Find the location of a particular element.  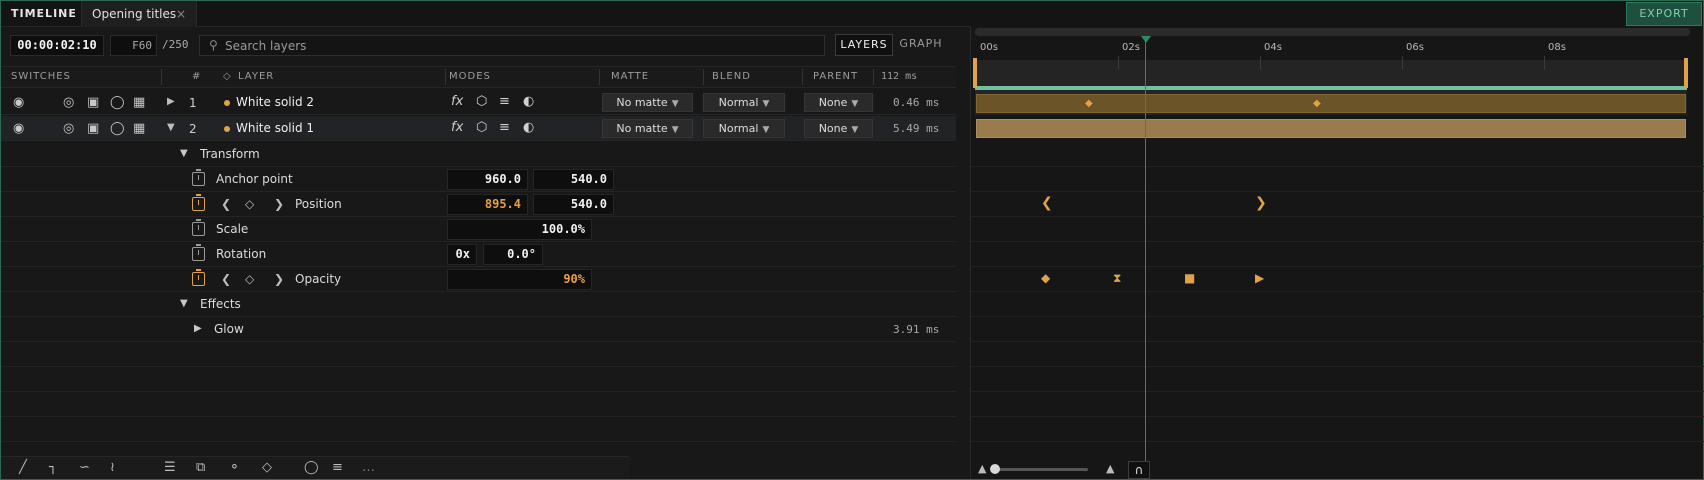

frame-field: F60 is located at coordinates (133, 45).